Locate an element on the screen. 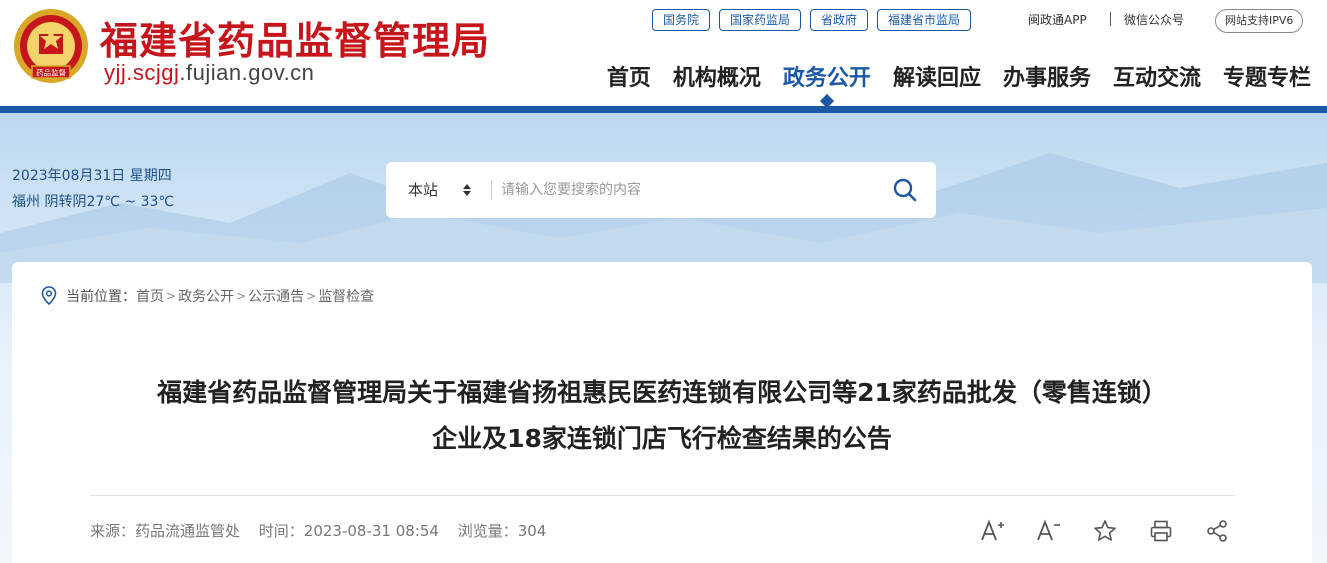  breadcrumb-label: 当前位置： is located at coordinates (101, 297).